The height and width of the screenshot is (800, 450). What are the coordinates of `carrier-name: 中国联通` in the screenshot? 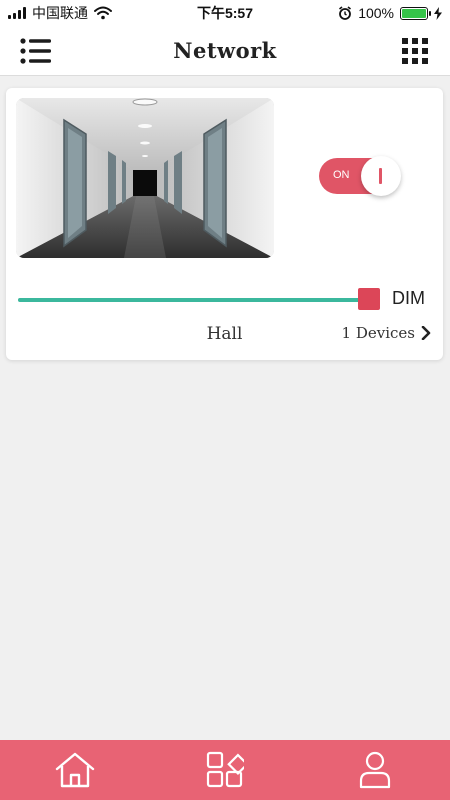 It's located at (60, 13).